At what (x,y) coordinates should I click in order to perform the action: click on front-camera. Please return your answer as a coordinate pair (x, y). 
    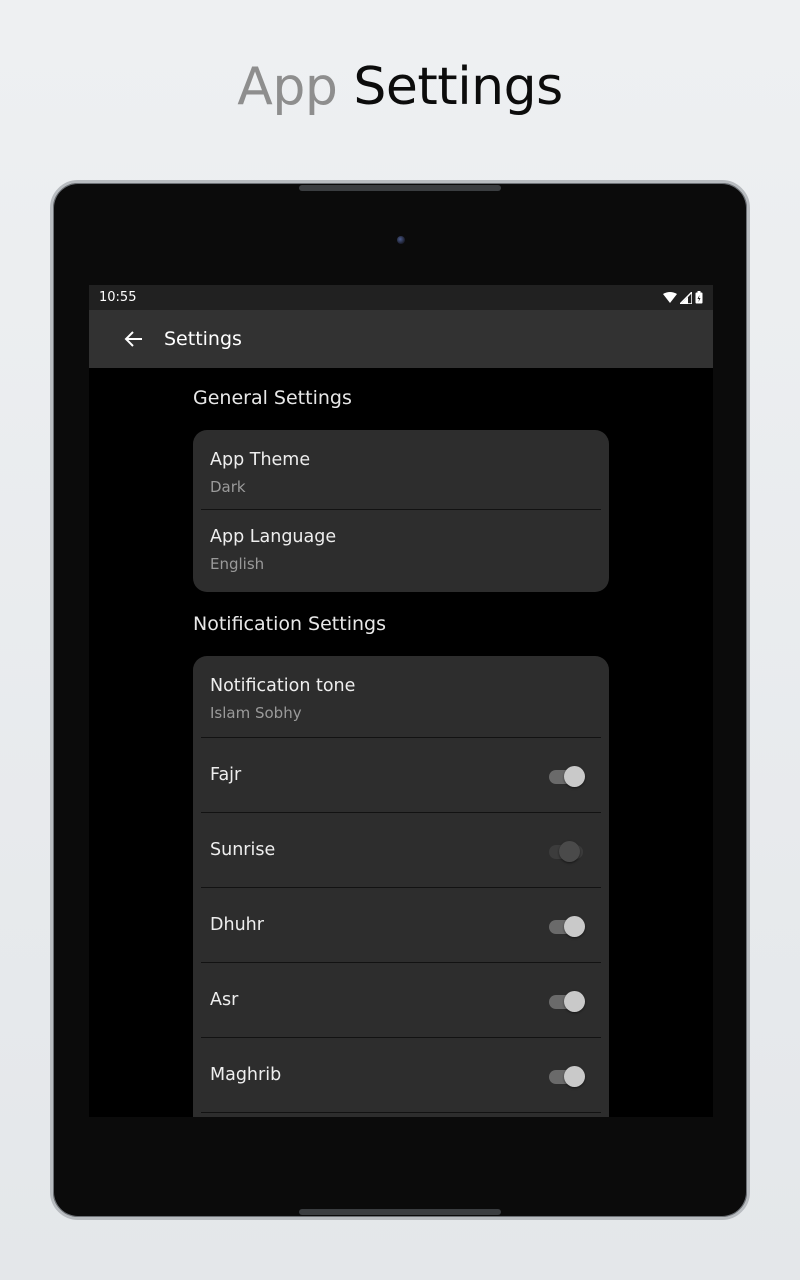
    Looking at the image, I should click on (401, 240).